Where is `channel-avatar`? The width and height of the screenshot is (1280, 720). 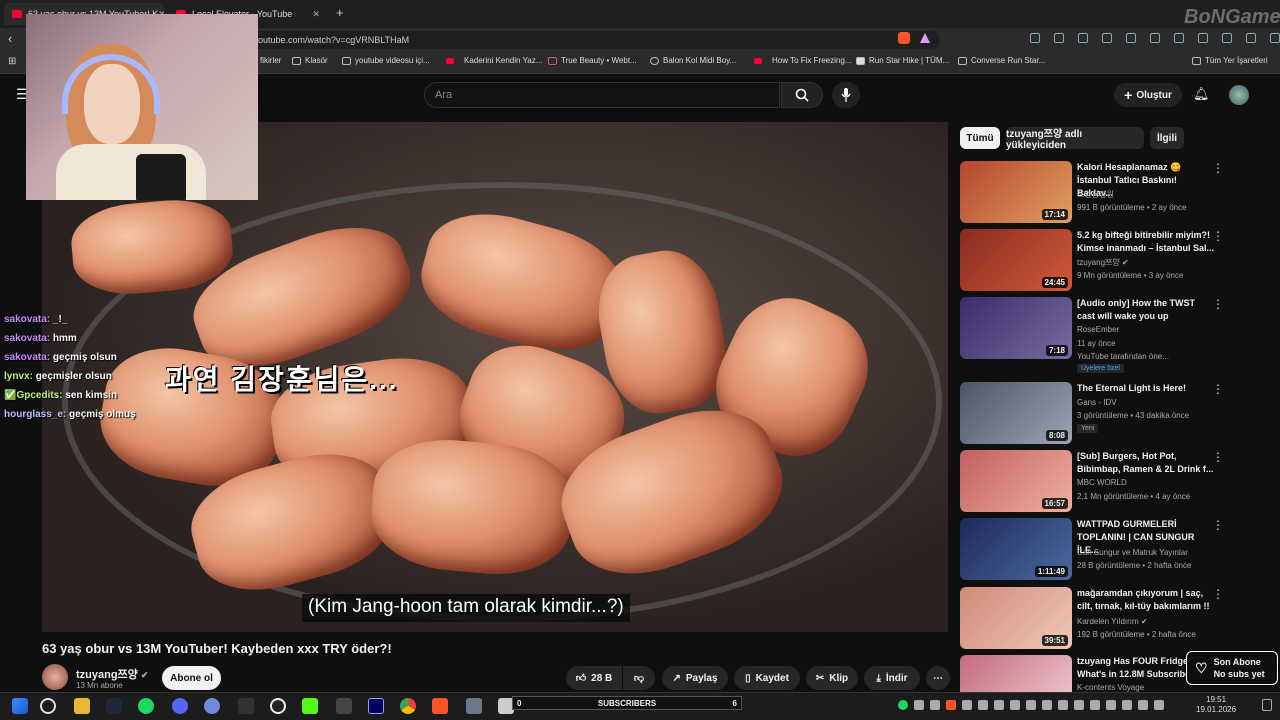
channel-avatar is located at coordinates (55, 677).